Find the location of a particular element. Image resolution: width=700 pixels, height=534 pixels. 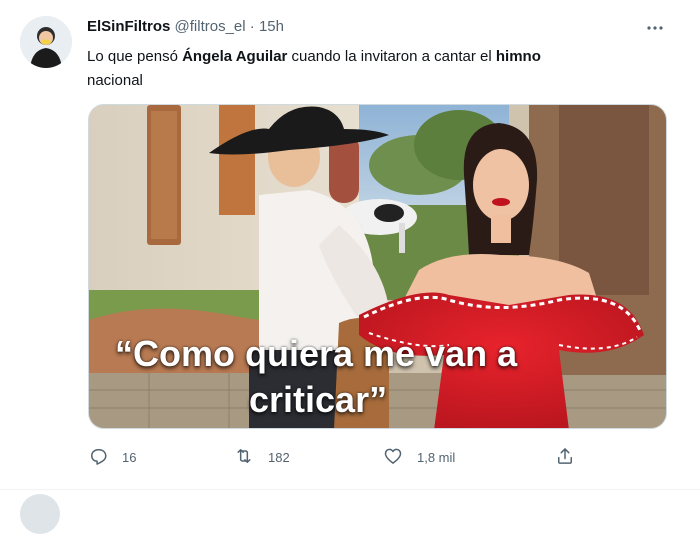

tweet-divider is located at coordinates (350, 489).